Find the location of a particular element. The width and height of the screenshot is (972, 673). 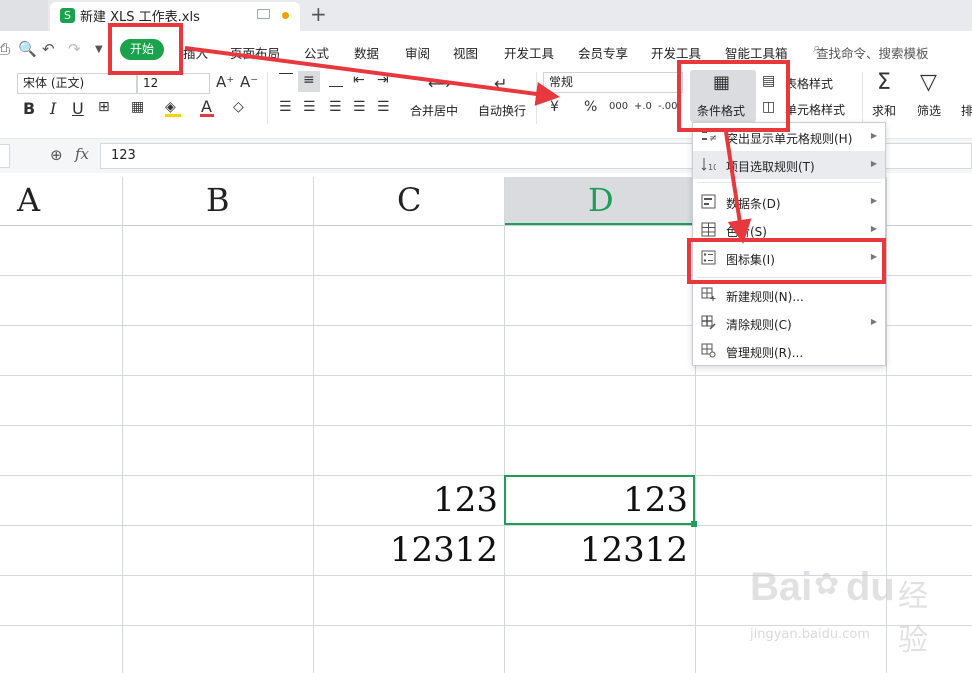

watermark-cn: 经验 is located at coordinates (913, 618).